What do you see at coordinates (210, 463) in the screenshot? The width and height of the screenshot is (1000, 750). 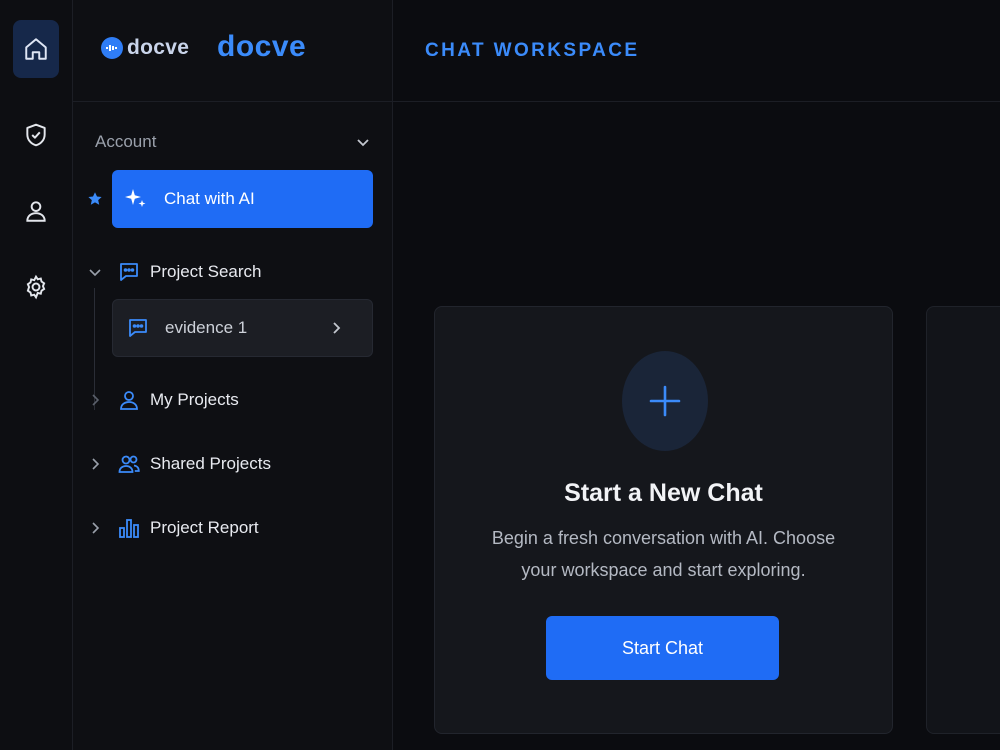 I see `sidebar-item-label: Shared Projects` at bounding box center [210, 463].